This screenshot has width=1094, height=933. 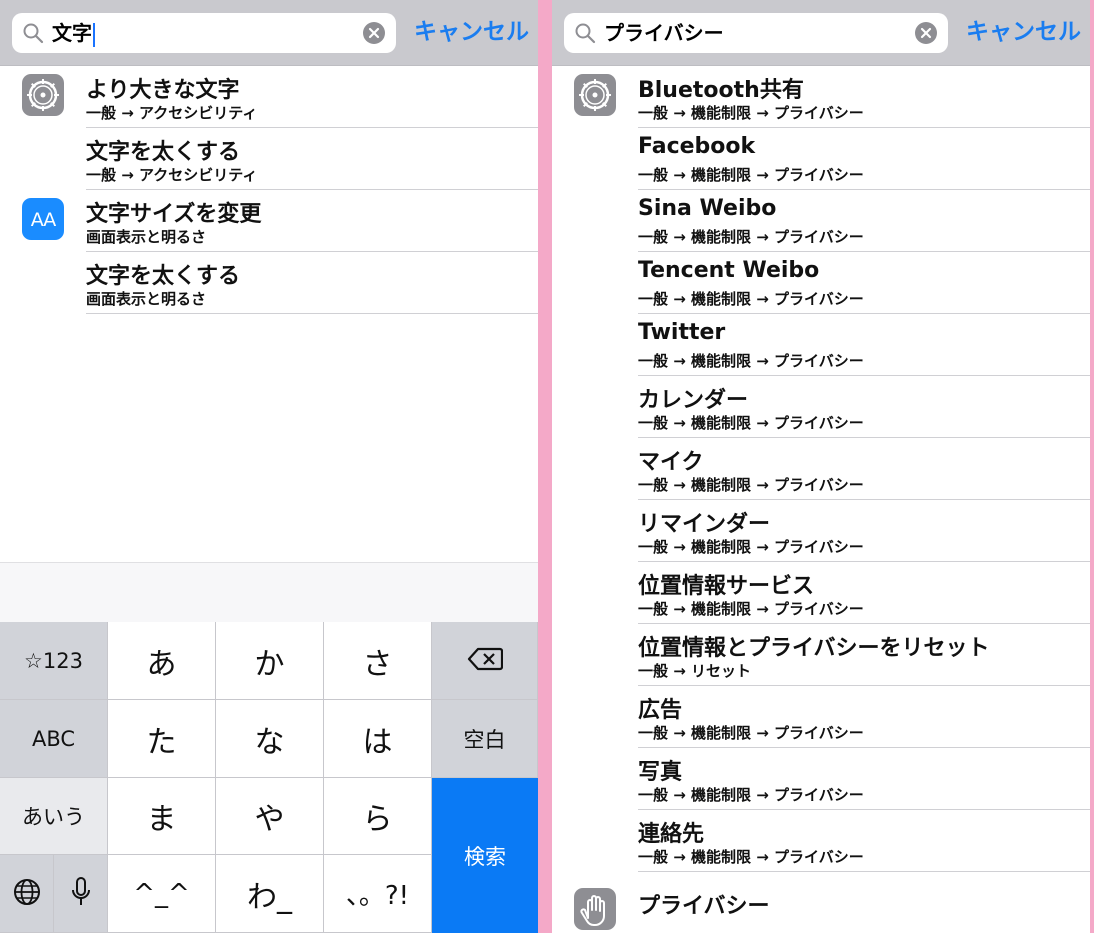 I want to click on result-row: Sina Weibo 一般 → 機能制限 → プライバシー, so click(x=821, y=221).